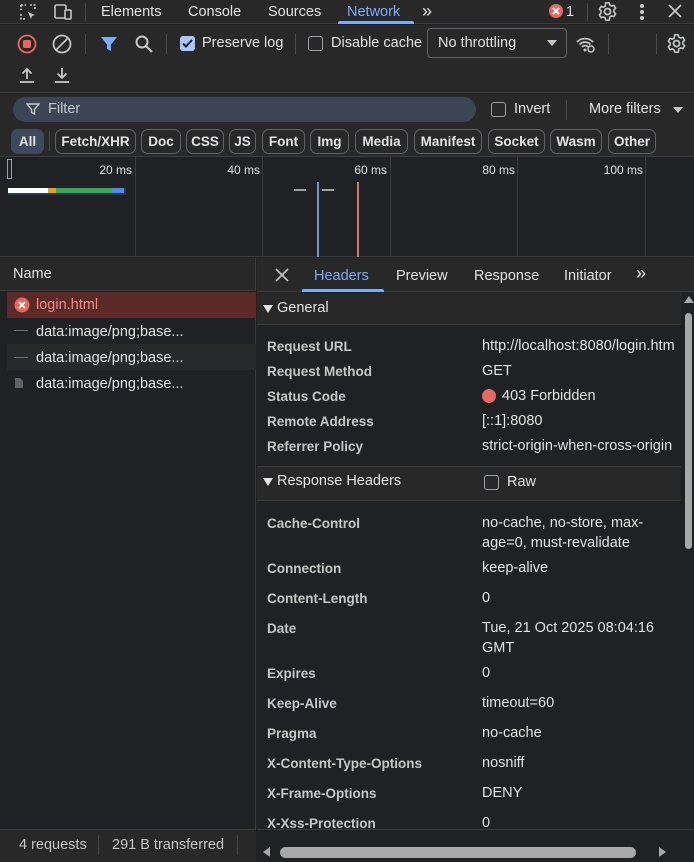 This screenshot has height=862, width=694. Describe the element at coordinates (503, 763) in the screenshot. I see `header-value: nosniff` at that location.